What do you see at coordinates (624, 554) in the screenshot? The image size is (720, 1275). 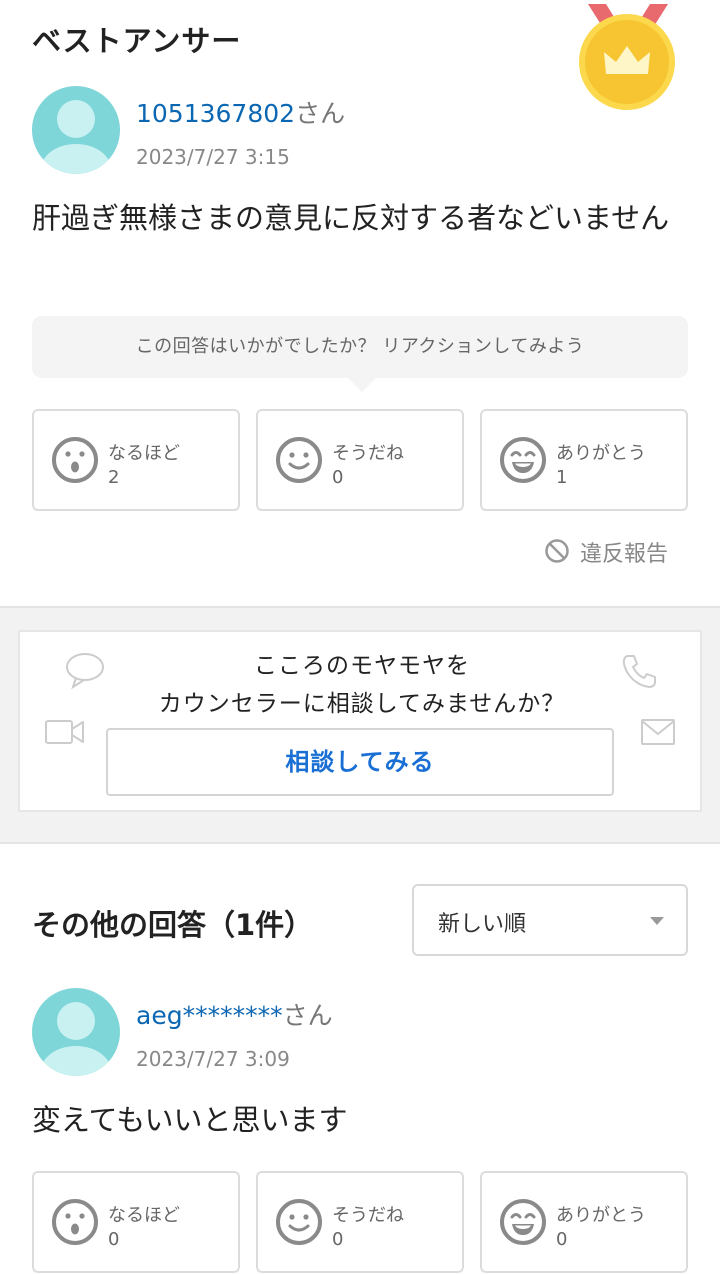 I see `report-label: 違反報告` at bounding box center [624, 554].